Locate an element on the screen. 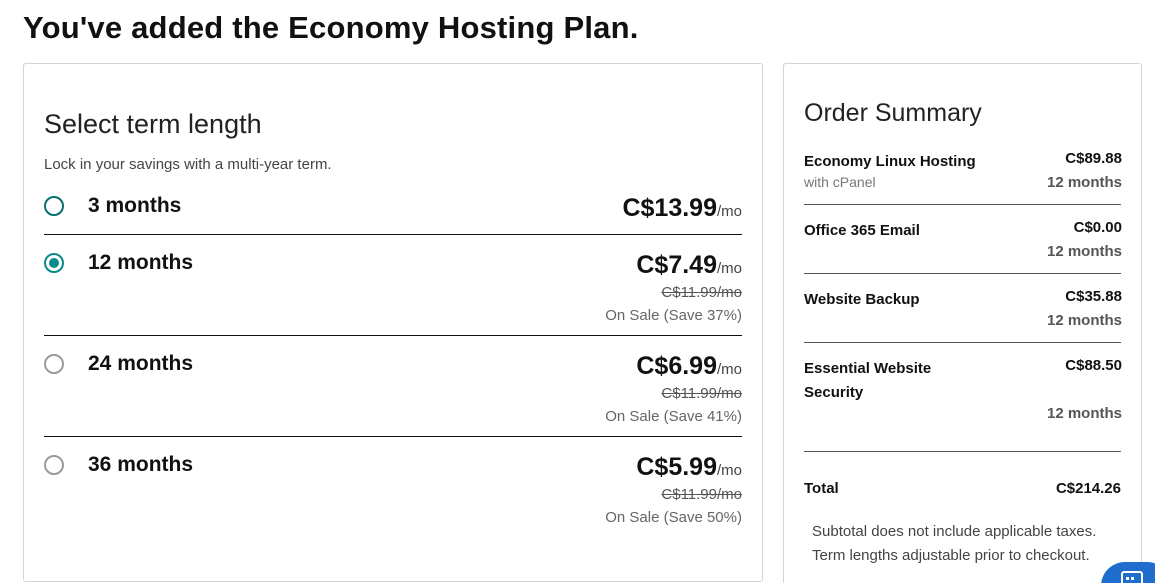 This screenshot has height=583, width=1155. item-name: Economy Linux Hosting is located at coordinates (890, 161).